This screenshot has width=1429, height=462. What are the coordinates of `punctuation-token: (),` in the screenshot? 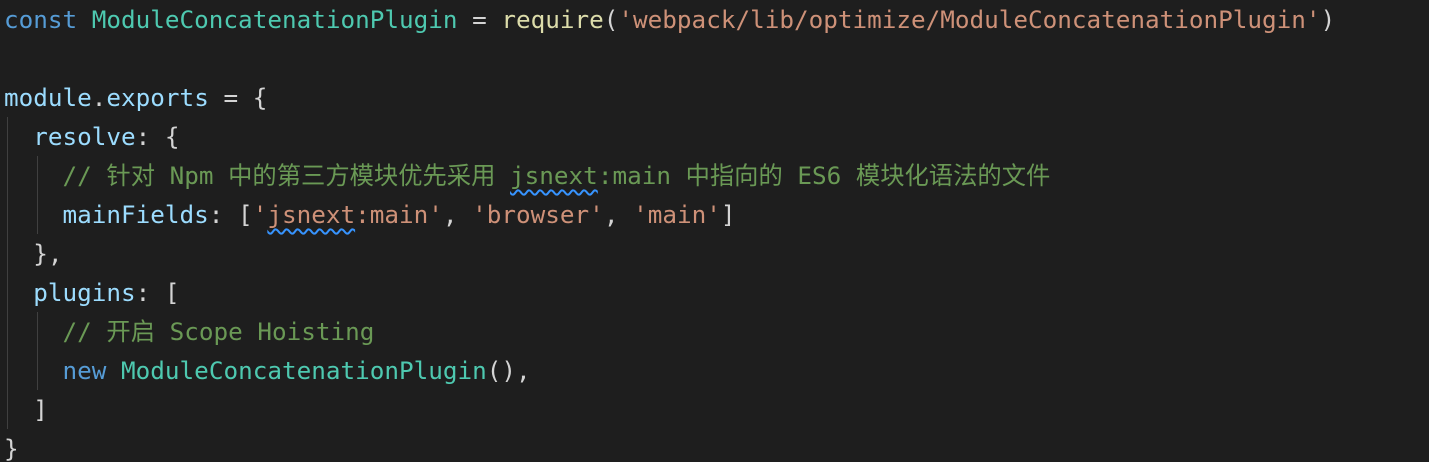 It's located at (508, 370).